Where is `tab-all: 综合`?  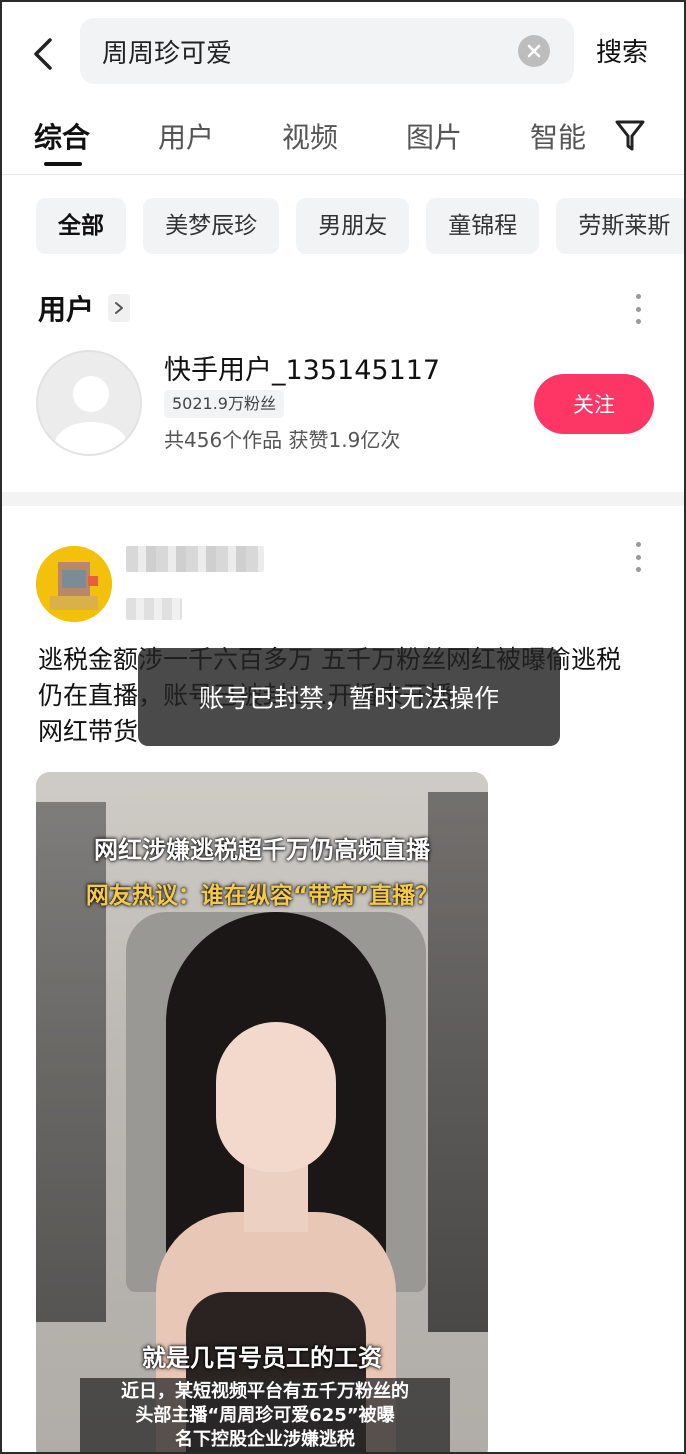 tab-all: 综合 is located at coordinates (62, 136).